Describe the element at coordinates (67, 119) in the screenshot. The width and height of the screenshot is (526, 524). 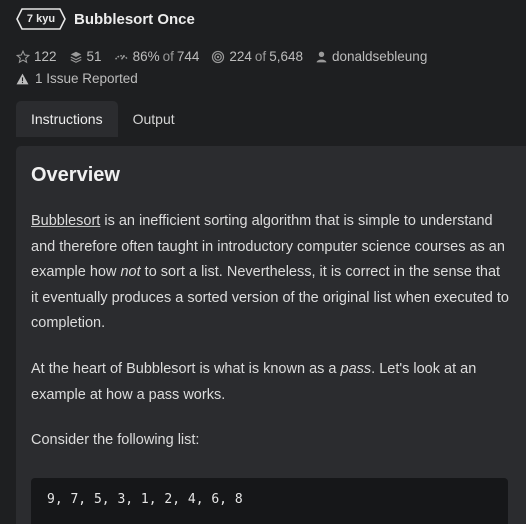
I see `tab-instructions: Instructions` at that location.